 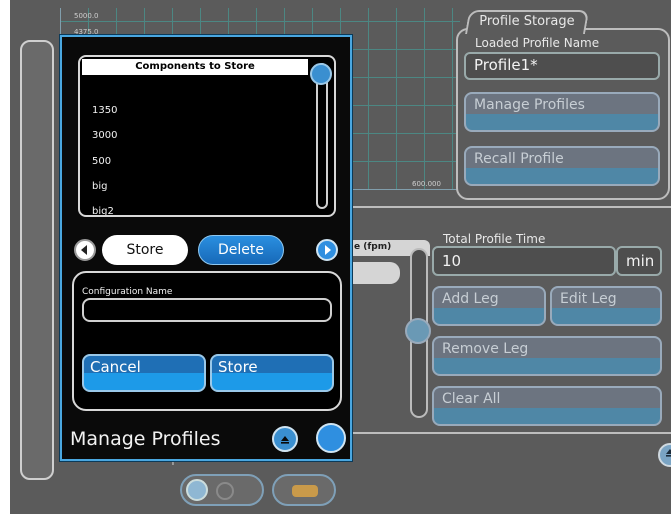 What do you see at coordinates (99, 186) in the screenshot?
I see `list-item: big` at bounding box center [99, 186].